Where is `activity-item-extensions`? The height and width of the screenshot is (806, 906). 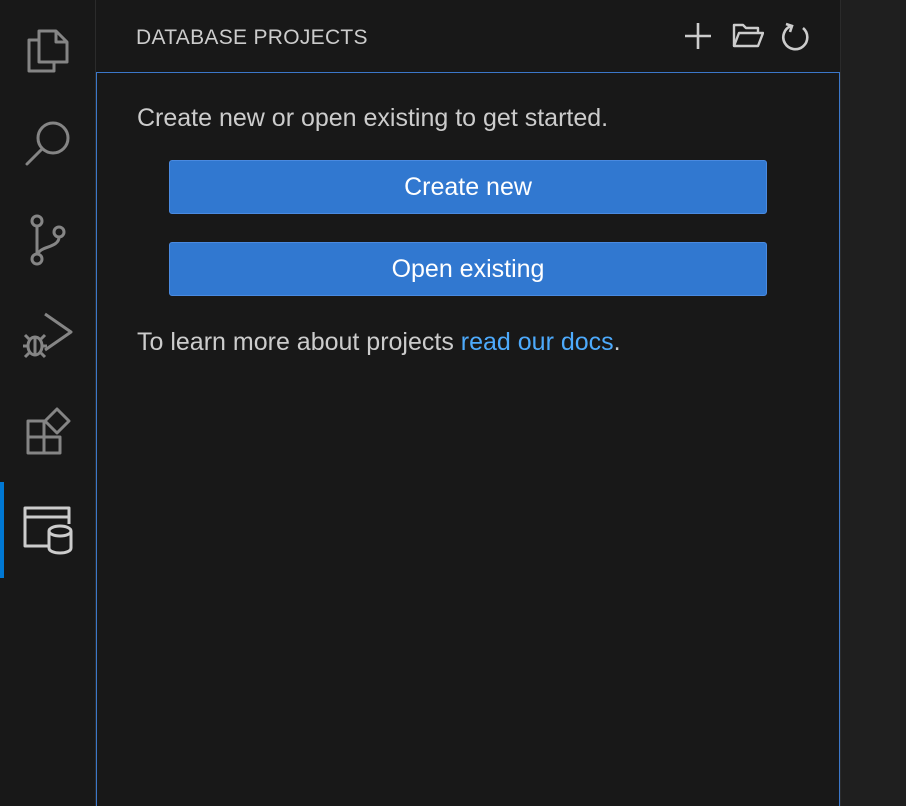 activity-item-extensions is located at coordinates (47, 432).